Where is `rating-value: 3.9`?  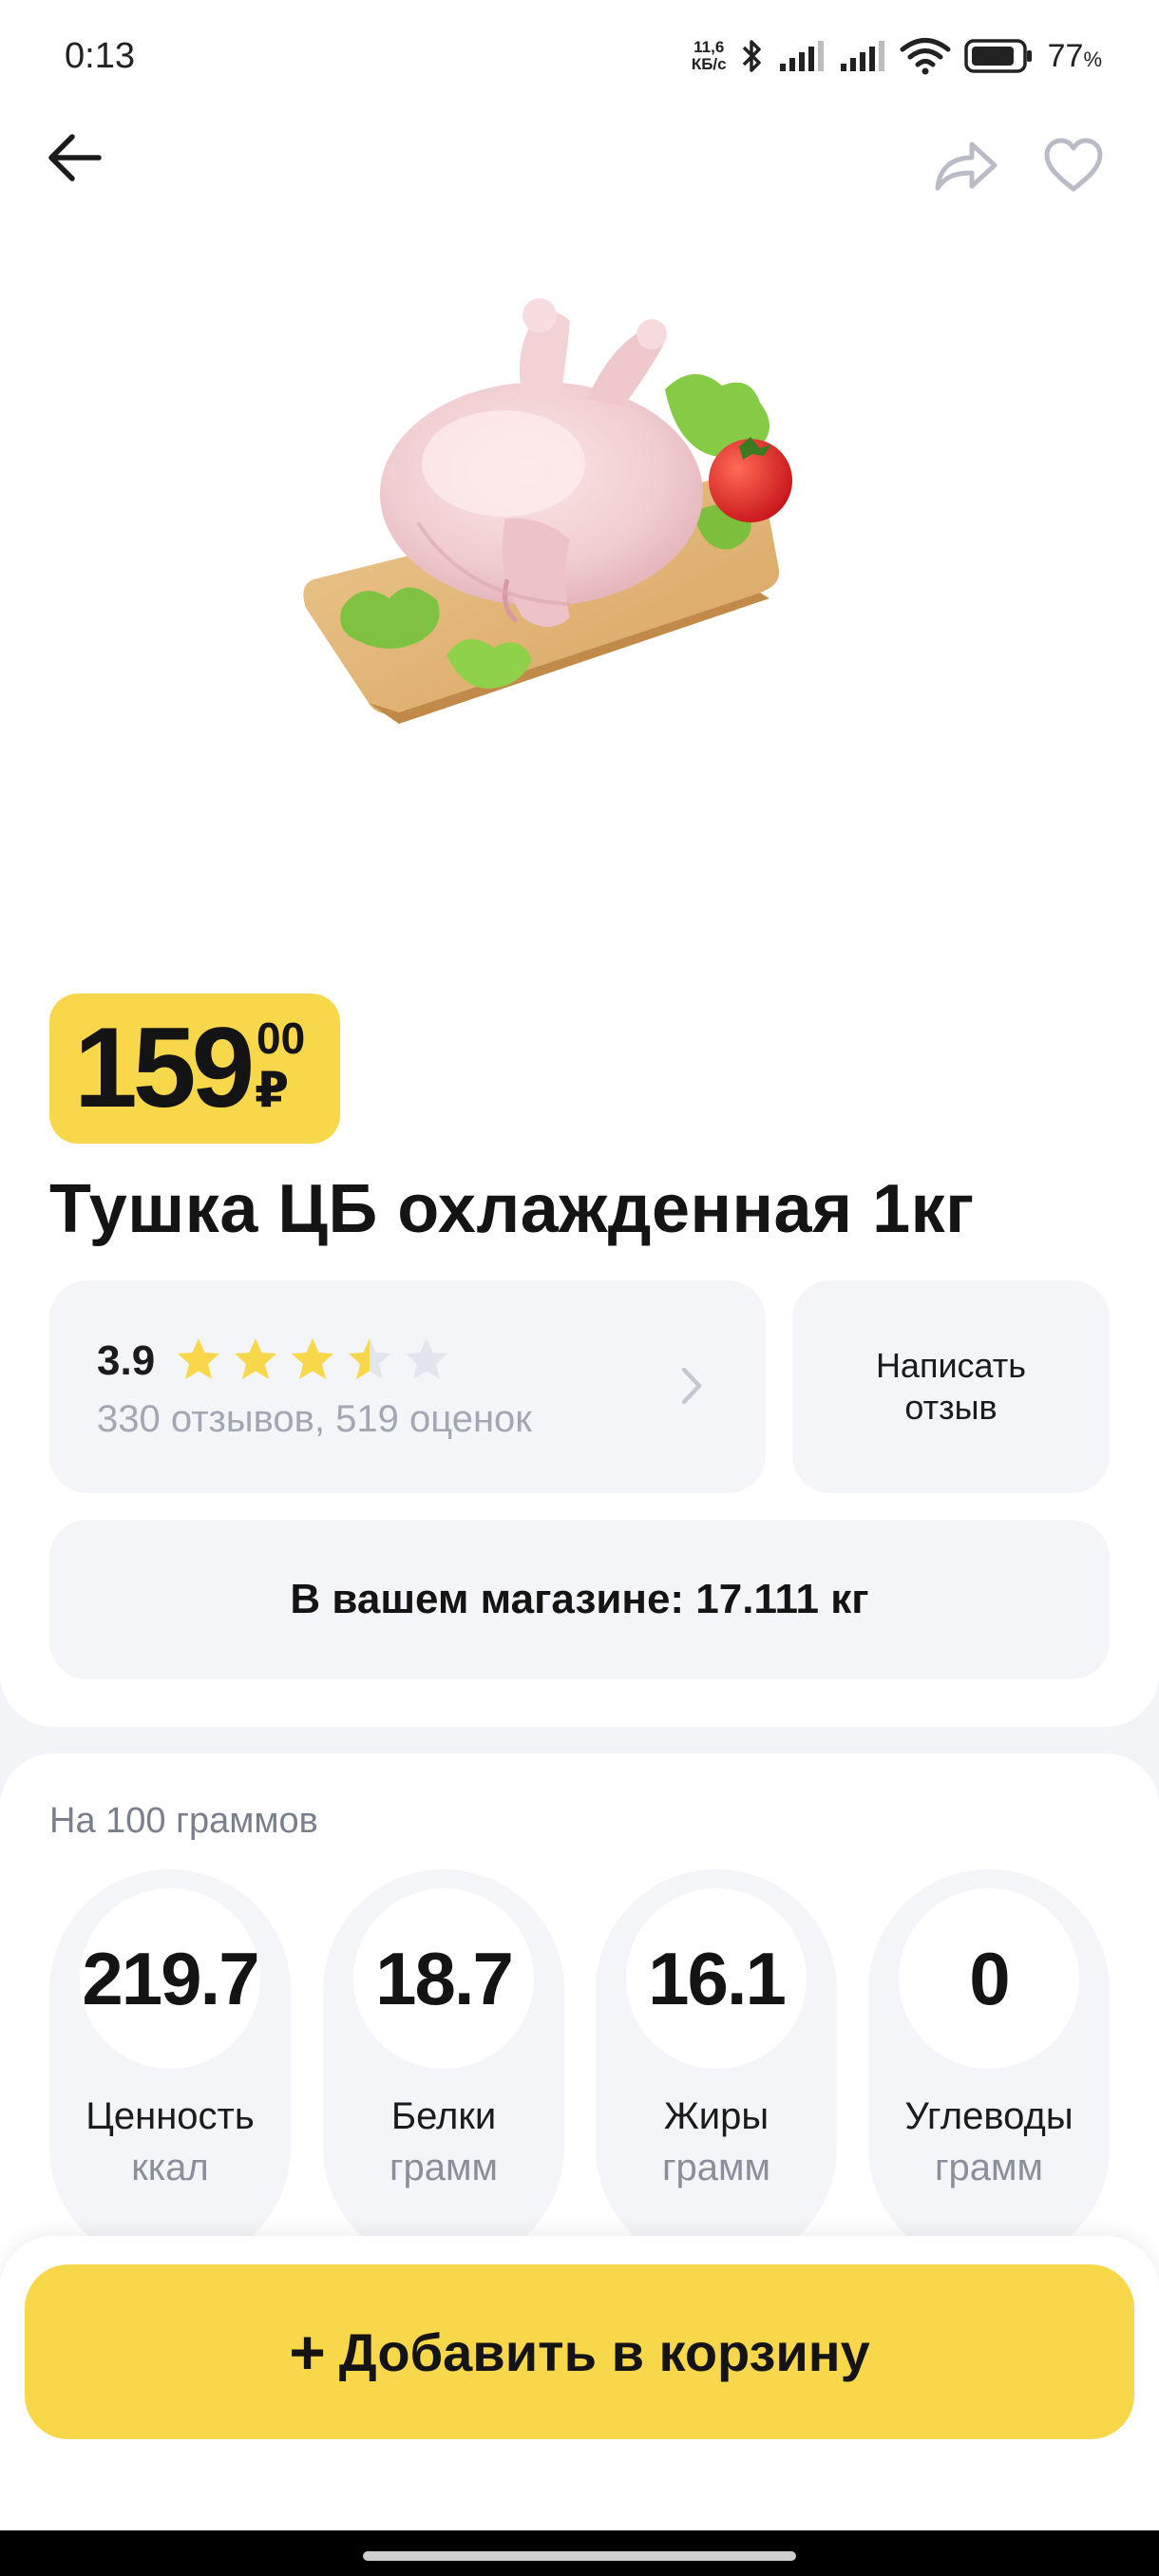 rating-value: 3.9 is located at coordinates (126, 1360).